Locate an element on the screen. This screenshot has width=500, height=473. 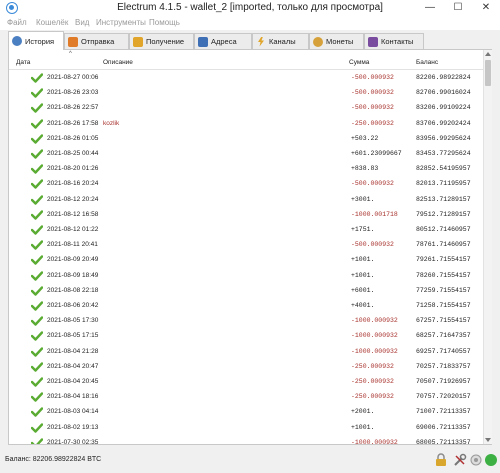
table-row: 2021-08-02 19:13 +1001. 69006.72113357 is located at coordinates (246, 427).